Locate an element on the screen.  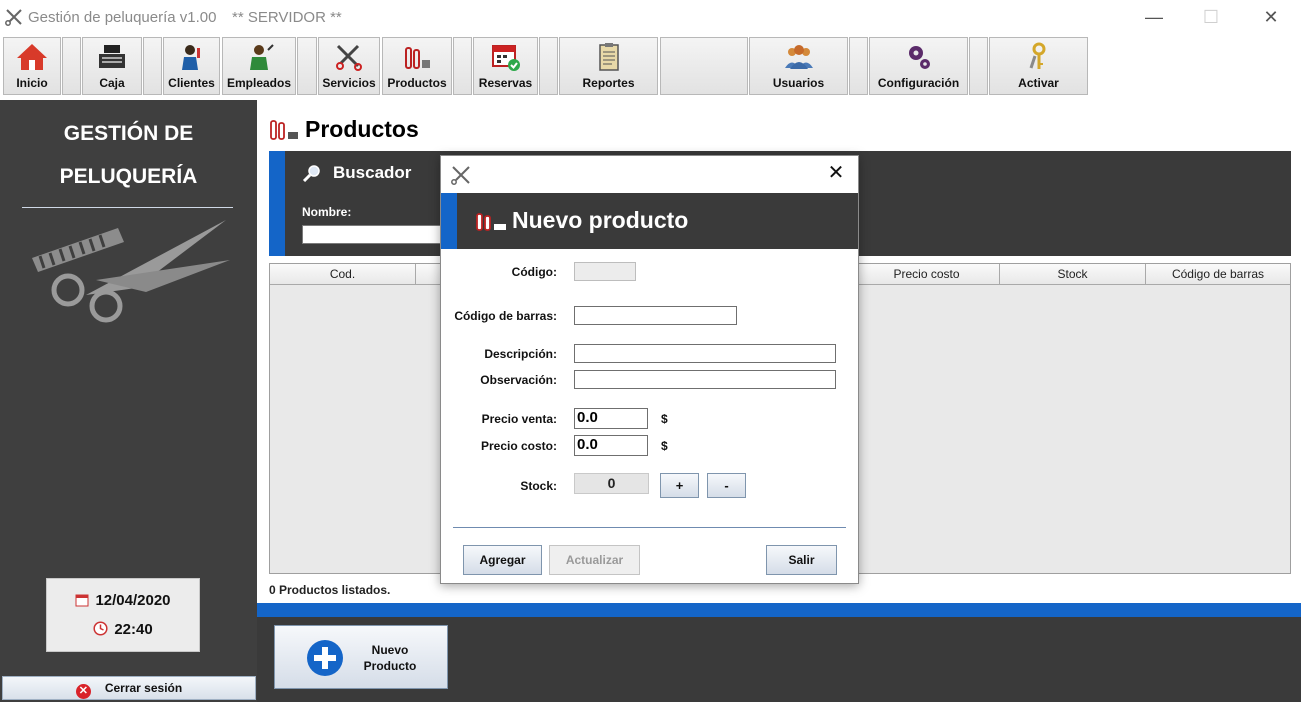
dialog-header: Nuevo producto is located at coordinates (649, 221).